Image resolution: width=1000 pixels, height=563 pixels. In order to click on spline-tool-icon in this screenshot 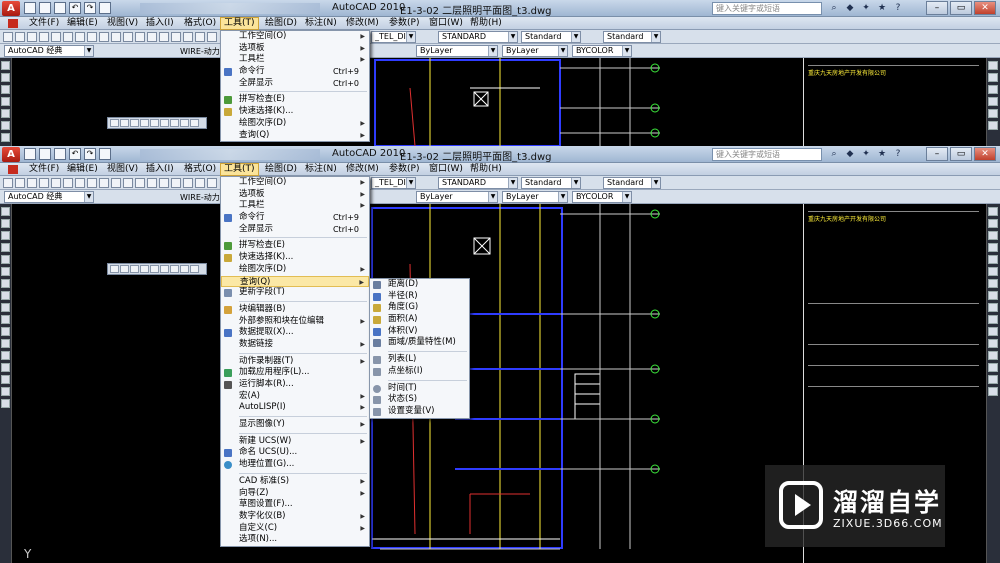, I will do `click(5, 295)`.